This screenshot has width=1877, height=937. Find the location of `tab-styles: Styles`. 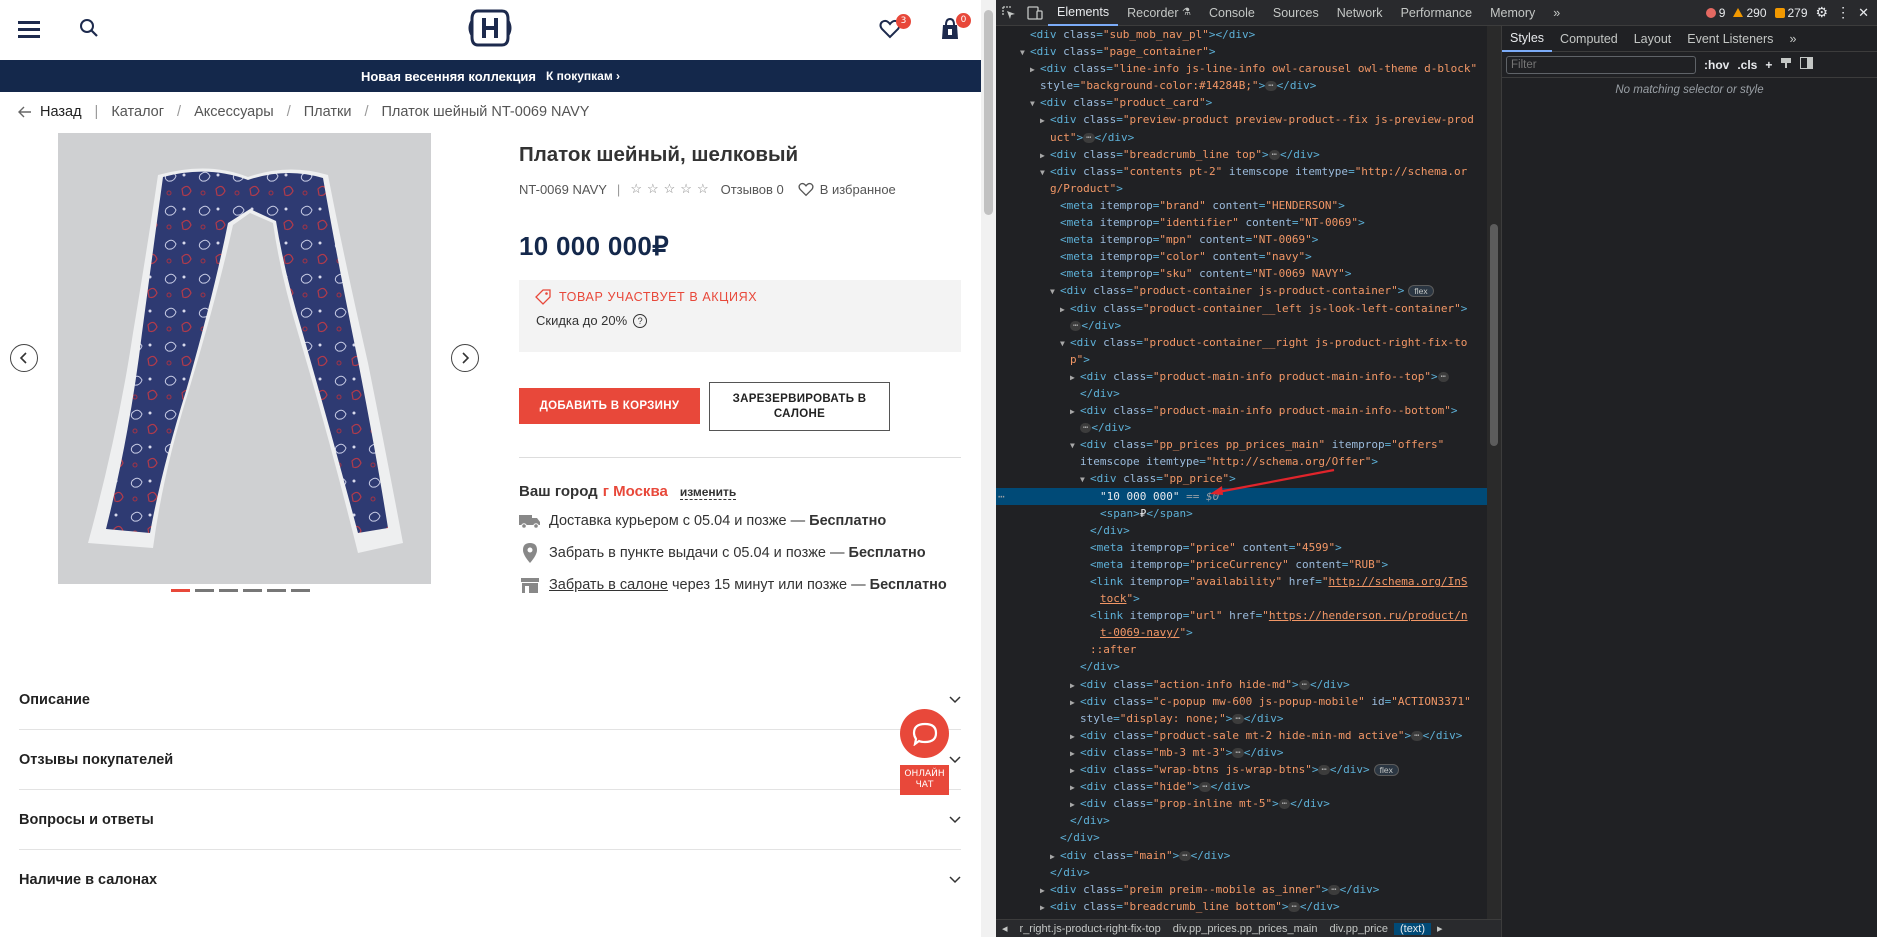

tab-styles: Styles is located at coordinates (1527, 39).